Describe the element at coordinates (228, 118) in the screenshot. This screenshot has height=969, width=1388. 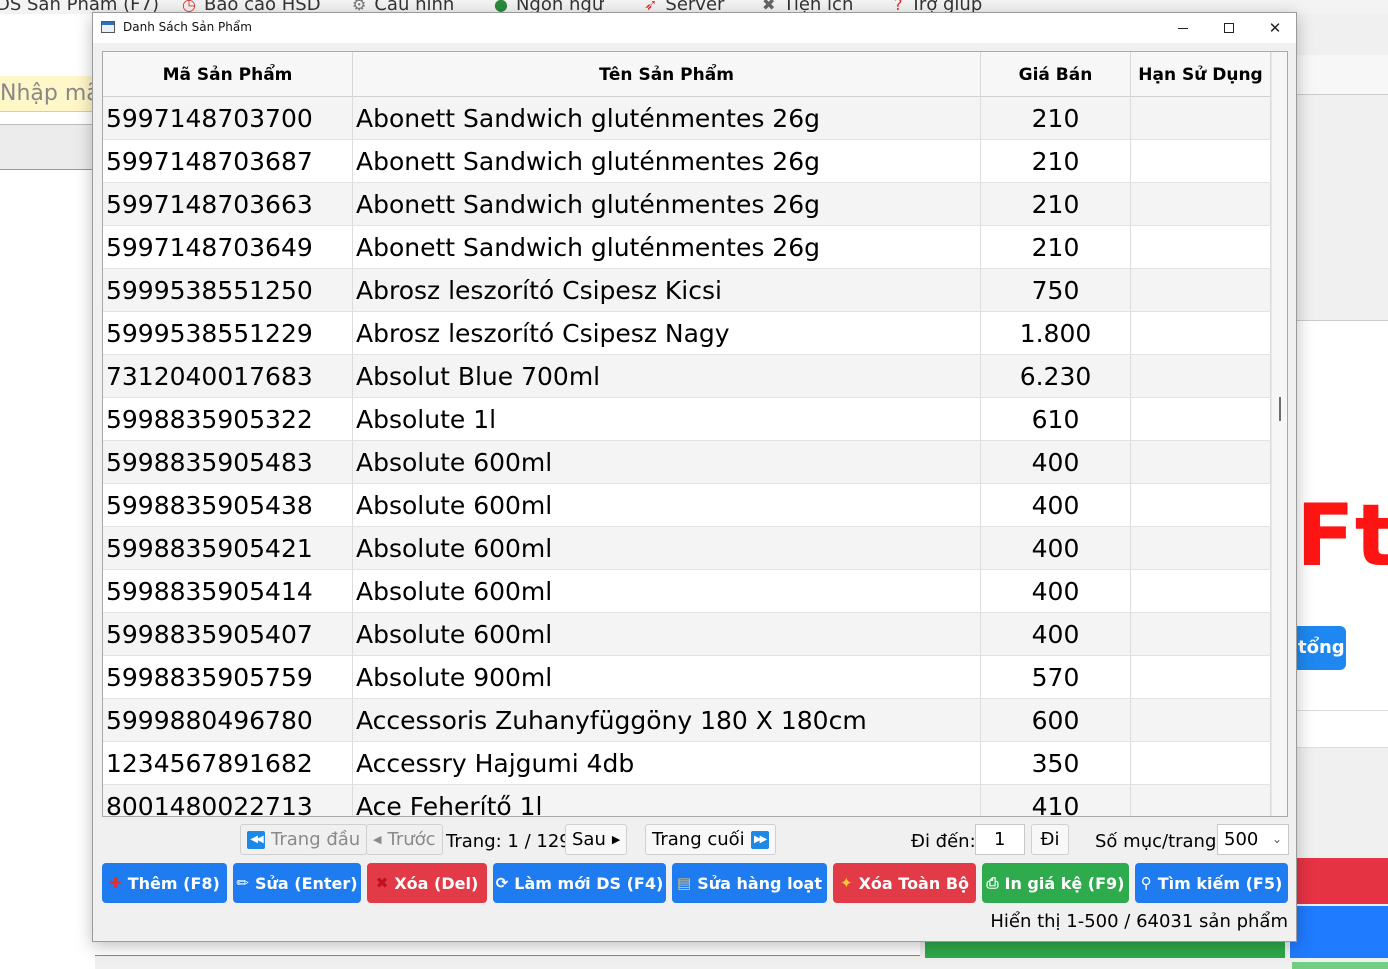
I see `cell-code: 5997148703700` at that location.